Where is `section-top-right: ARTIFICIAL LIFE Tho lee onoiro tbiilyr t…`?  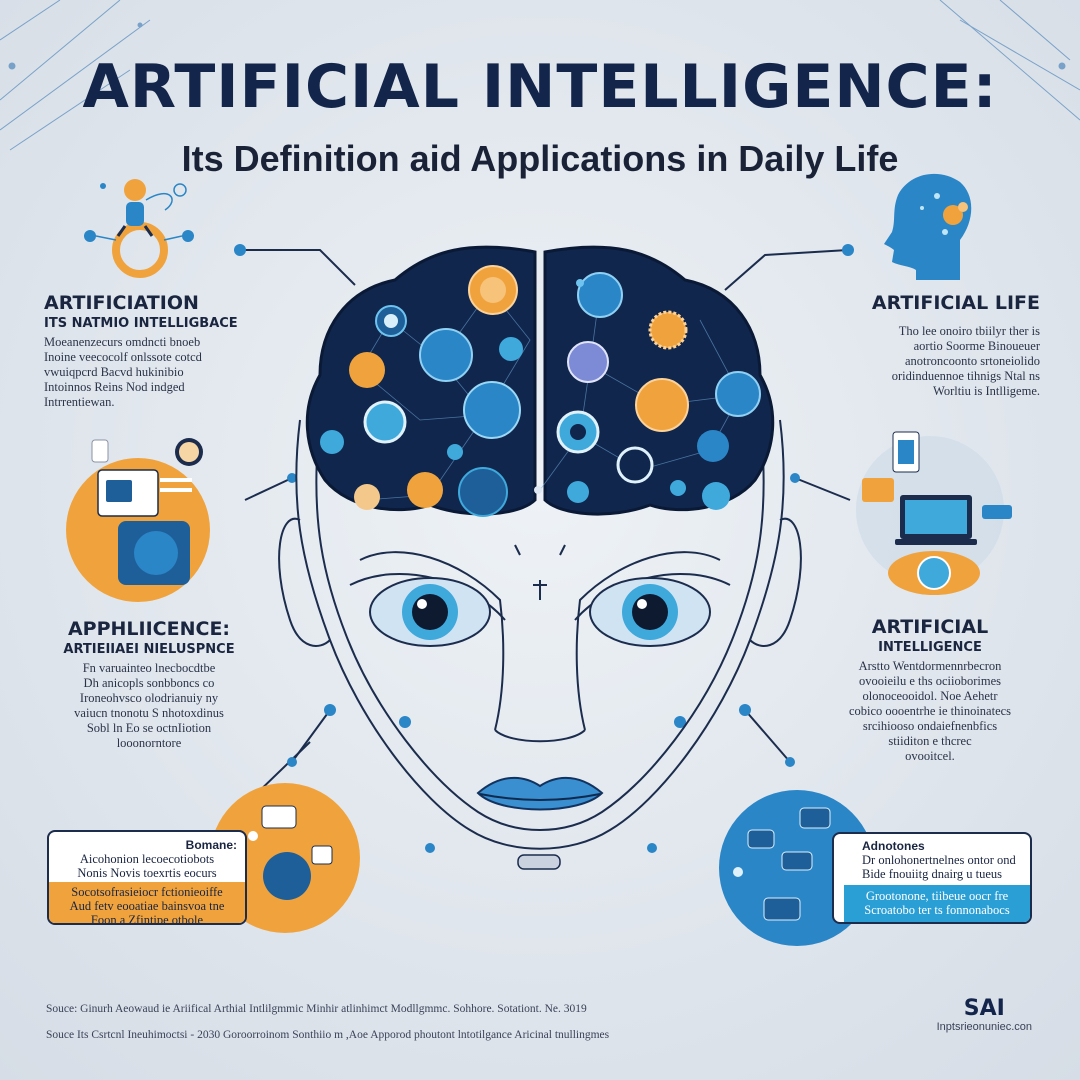 section-top-right: ARTIFICIAL LIFE Tho lee onoiro tbiilyr t… is located at coordinates (945, 345).